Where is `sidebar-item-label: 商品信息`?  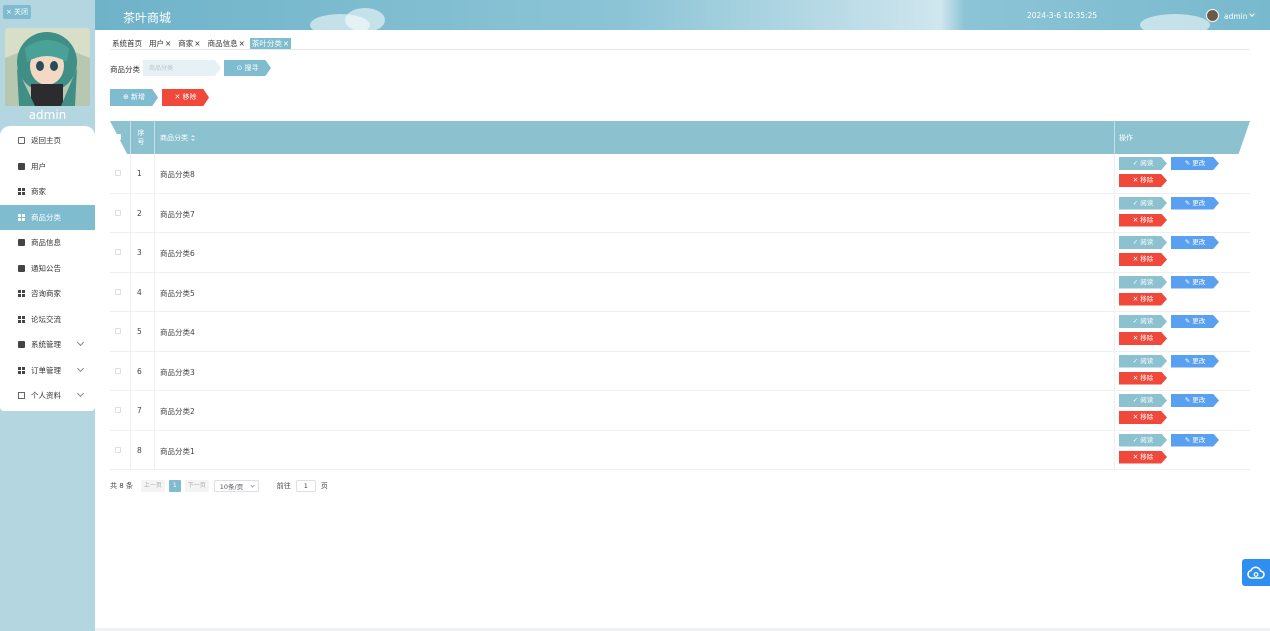
sidebar-item-label: 商品信息 is located at coordinates (46, 243).